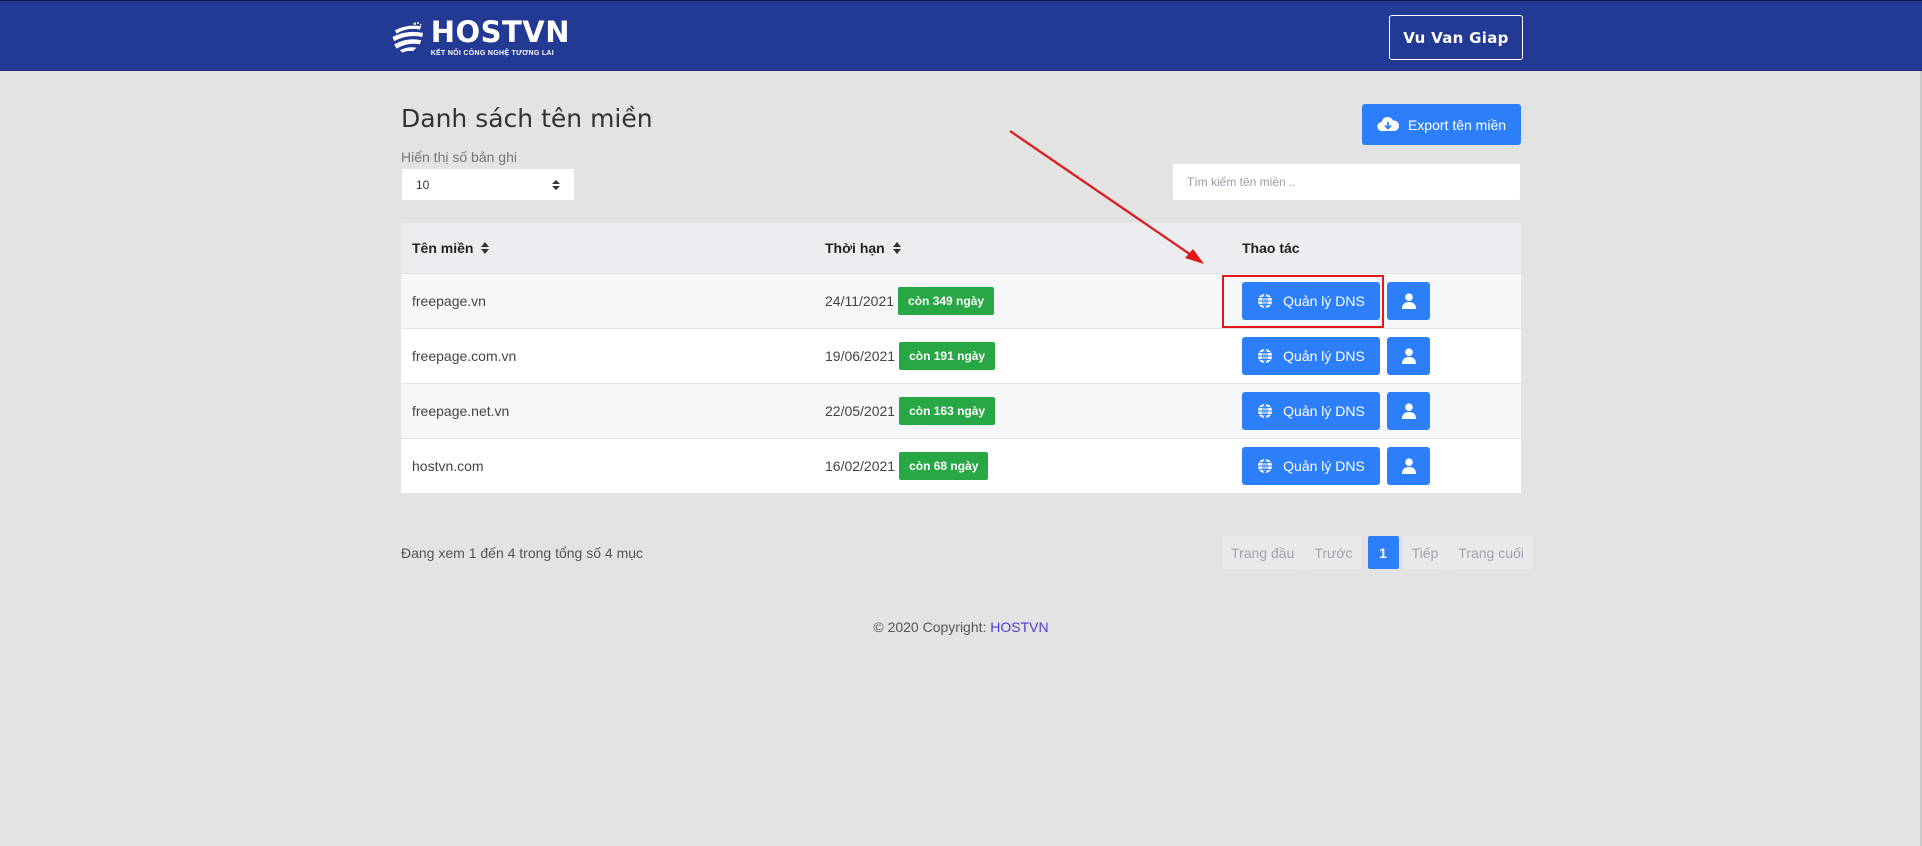 This screenshot has width=1922, height=846. I want to click on column-domain-label: Tên miền, so click(443, 248).